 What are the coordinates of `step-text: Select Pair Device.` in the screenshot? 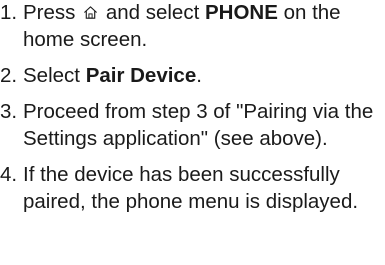 It's located at (112, 75).